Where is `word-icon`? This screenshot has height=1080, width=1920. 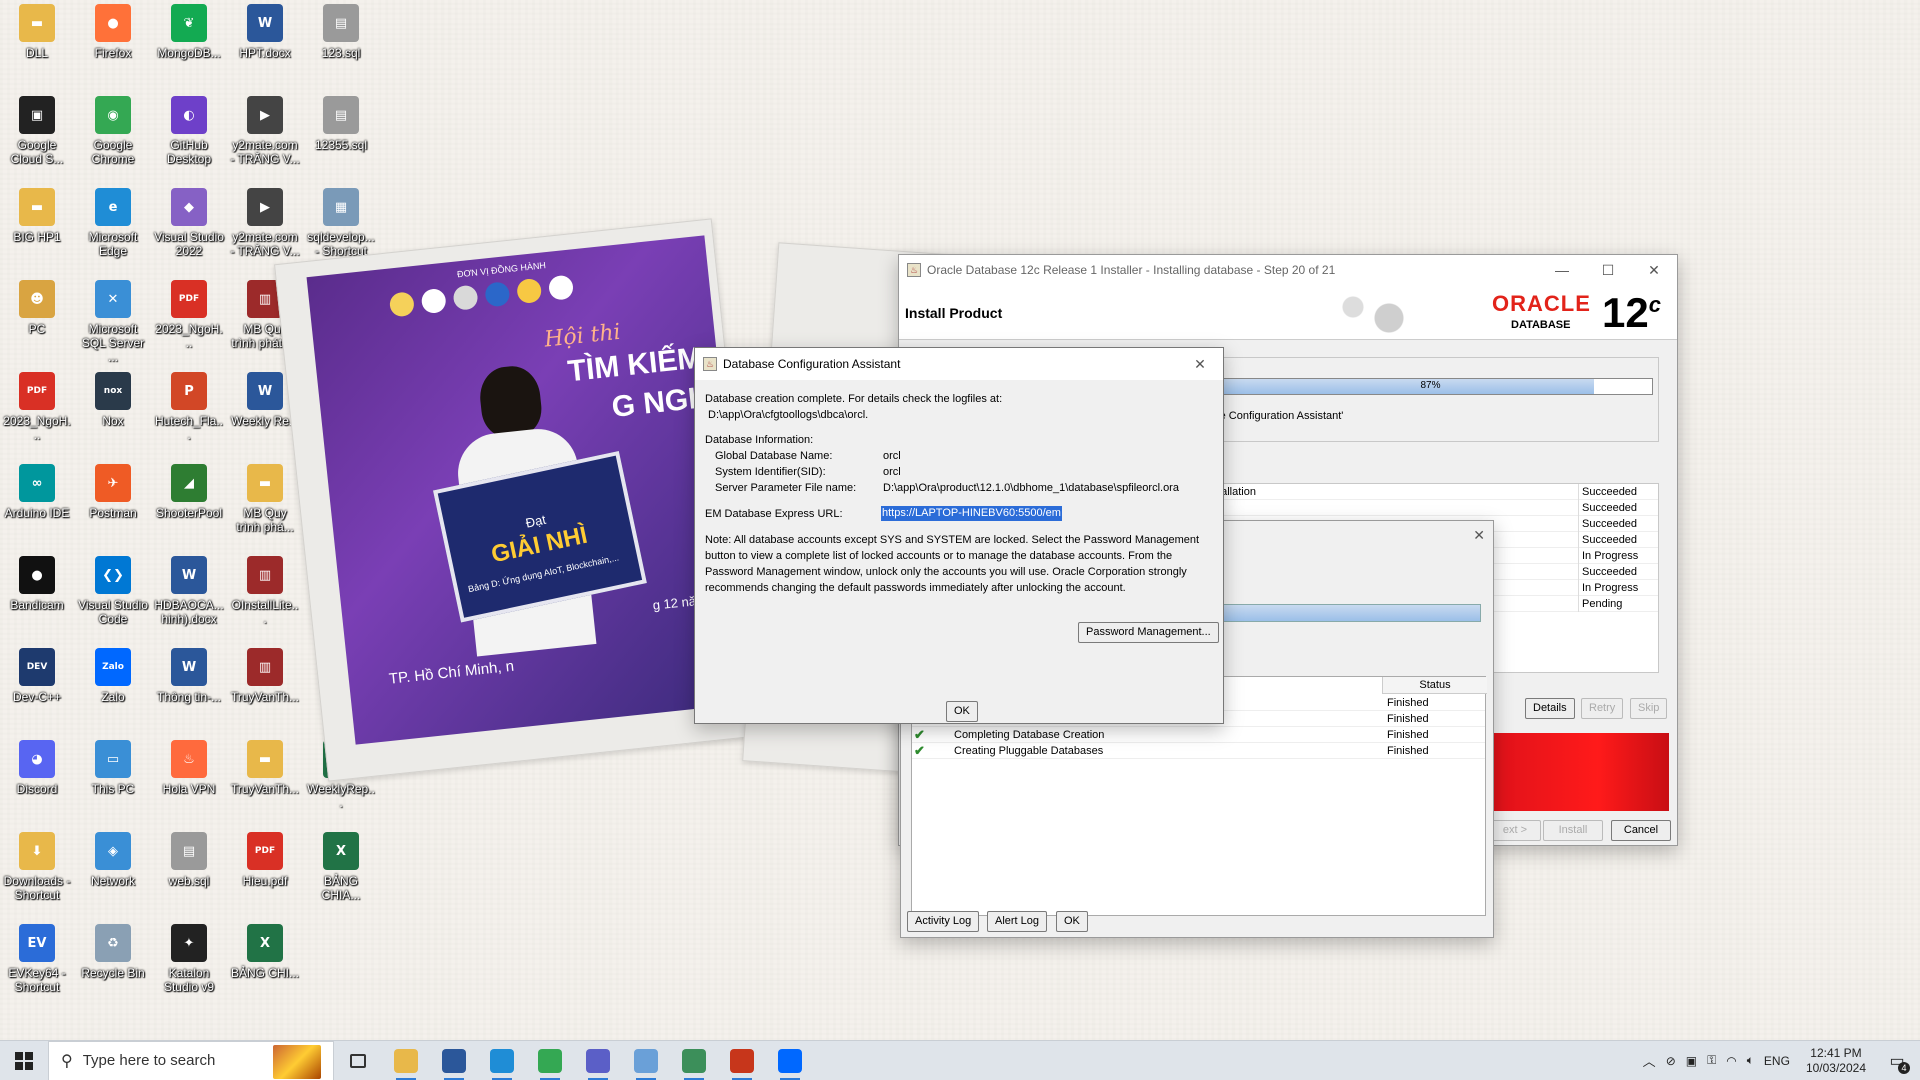 word-icon is located at coordinates (454, 1060).